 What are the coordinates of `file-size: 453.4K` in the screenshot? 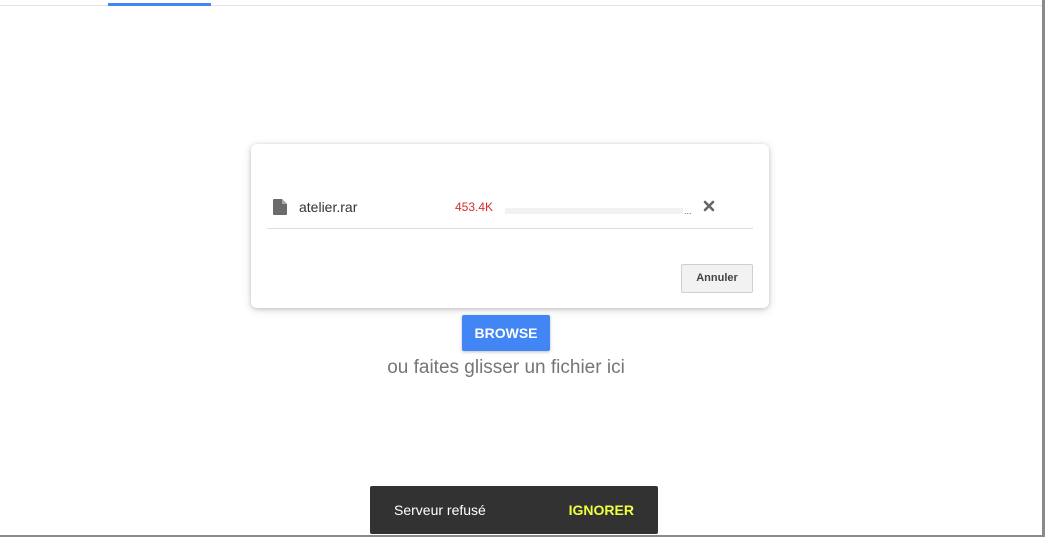 It's located at (474, 207).